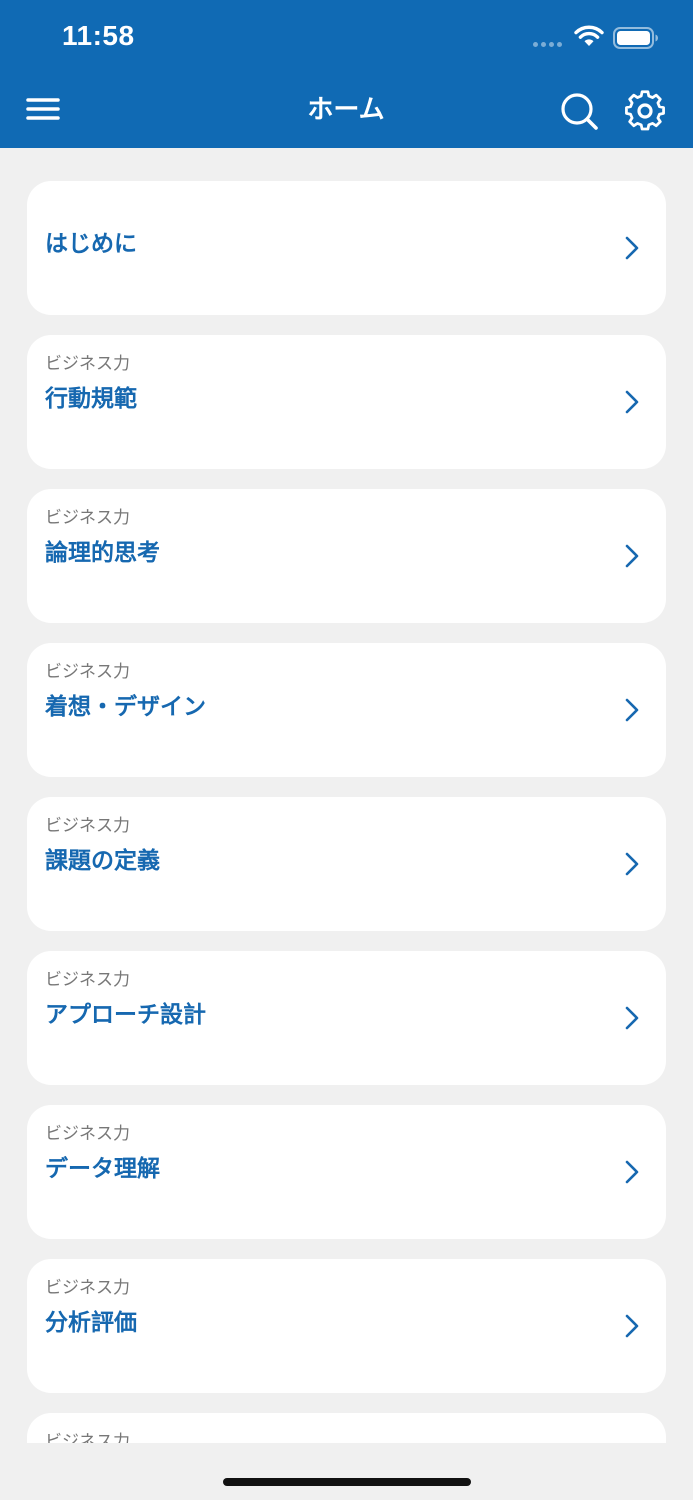 The height and width of the screenshot is (1500, 693). I want to click on settings-button, so click(645, 111).